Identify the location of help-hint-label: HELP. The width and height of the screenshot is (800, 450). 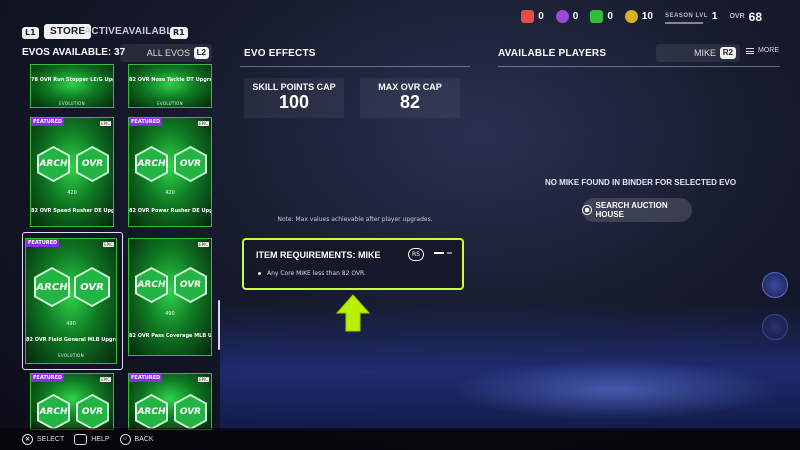
(100, 439).